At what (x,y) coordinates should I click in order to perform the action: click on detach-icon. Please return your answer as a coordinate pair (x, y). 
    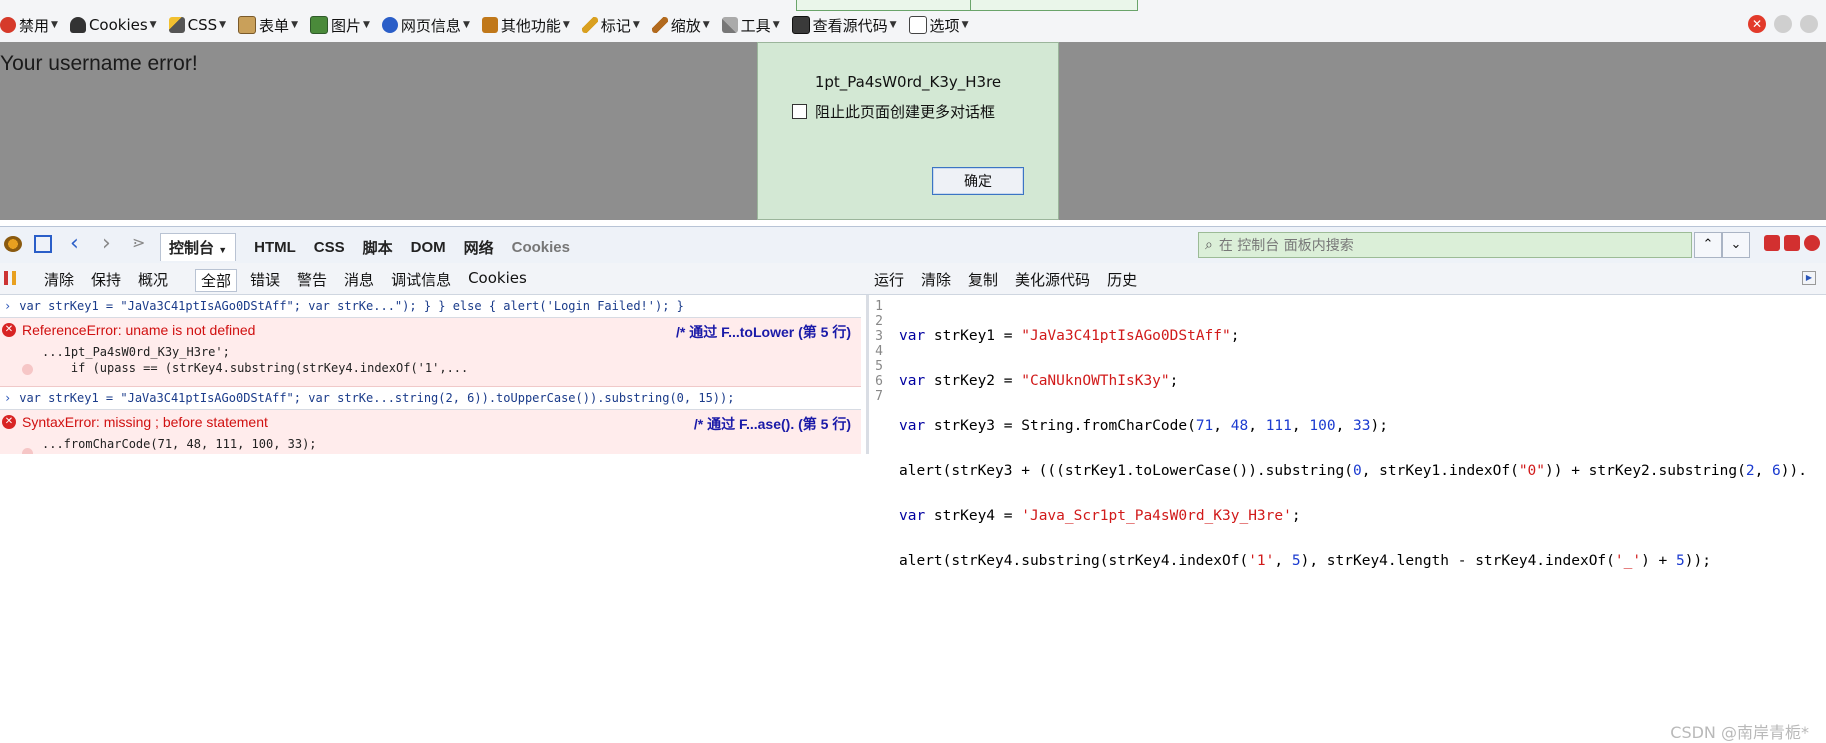
    Looking at the image, I should click on (1792, 243).